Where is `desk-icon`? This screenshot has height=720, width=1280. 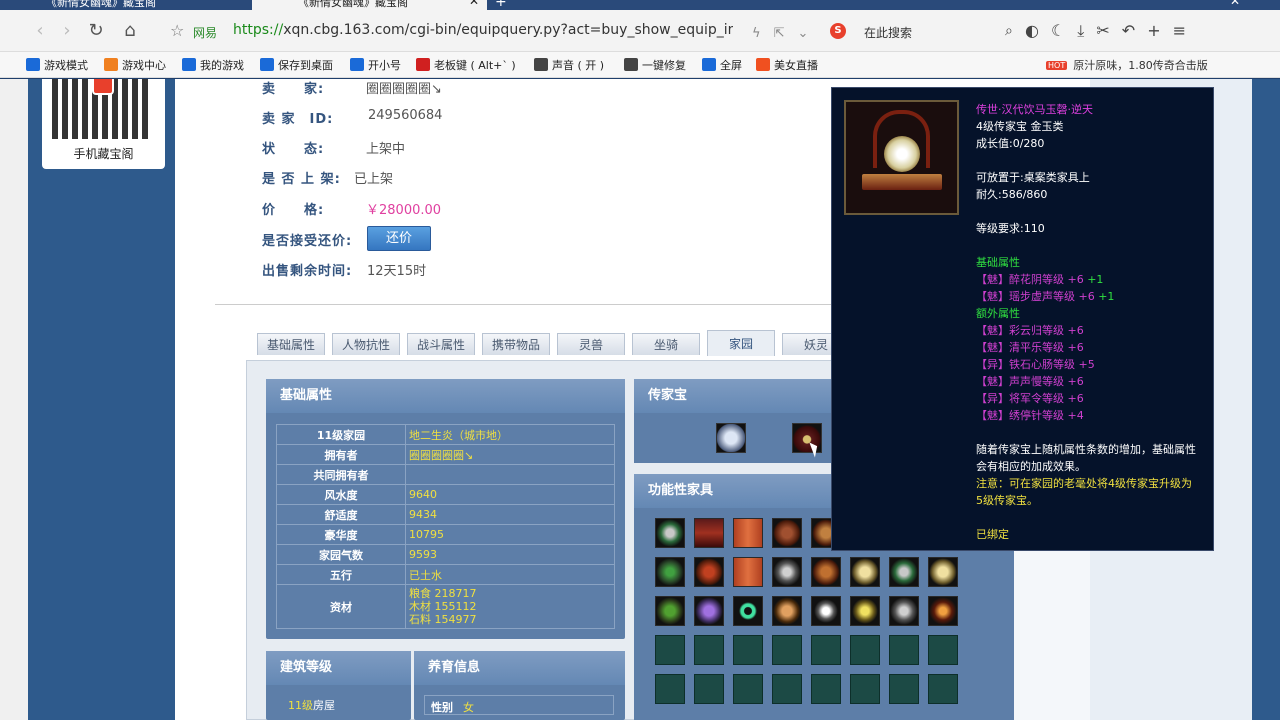
desk-icon is located at coordinates (787, 611).